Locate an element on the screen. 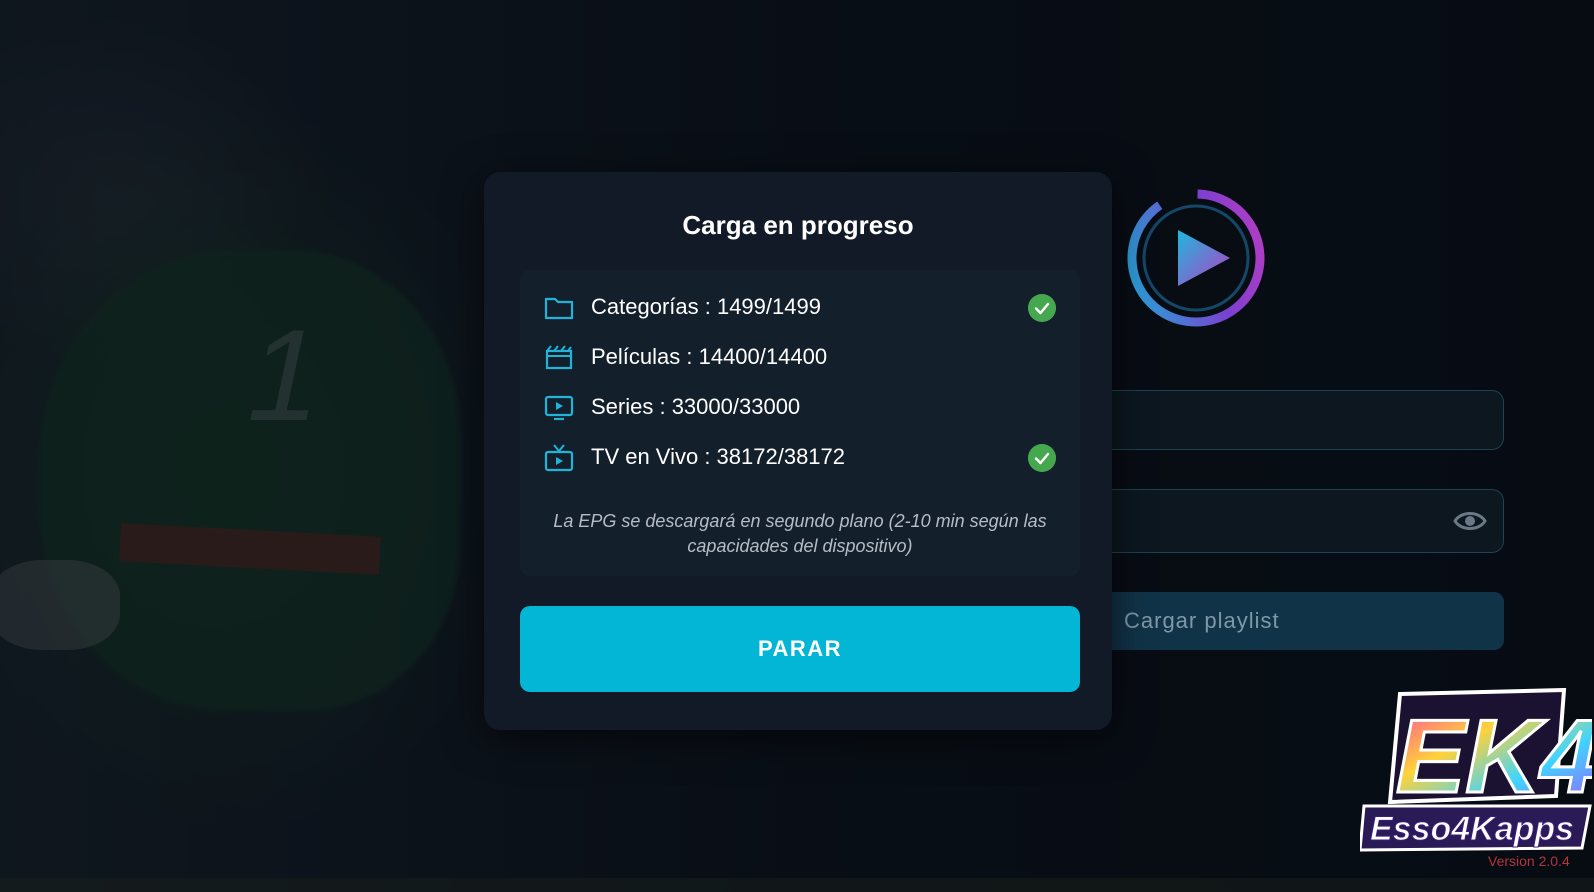  app-logo is located at coordinates (1196, 258).